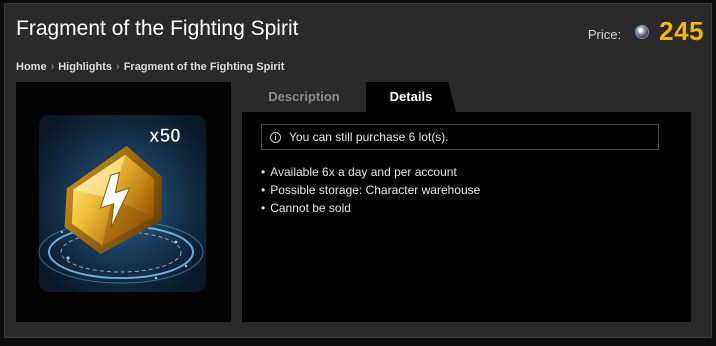 The width and height of the screenshot is (716, 346). I want to click on tab-description: Description, so click(304, 97).